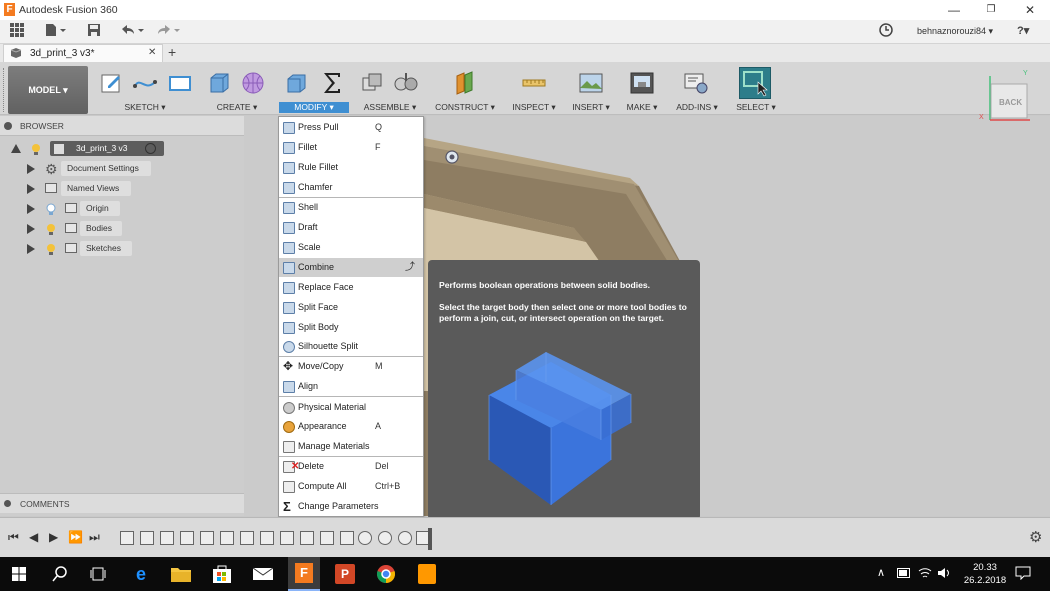 The image size is (1050, 591). What do you see at coordinates (180, 83) in the screenshot?
I see `sketch-rectangle-icon` at bounding box center [180, 83].